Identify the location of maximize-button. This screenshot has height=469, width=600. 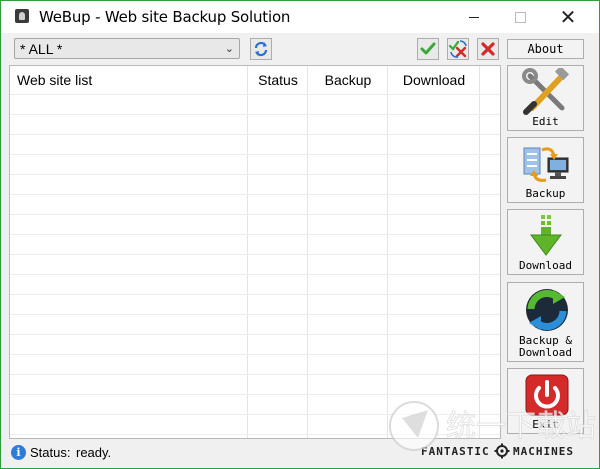
(520, 17).